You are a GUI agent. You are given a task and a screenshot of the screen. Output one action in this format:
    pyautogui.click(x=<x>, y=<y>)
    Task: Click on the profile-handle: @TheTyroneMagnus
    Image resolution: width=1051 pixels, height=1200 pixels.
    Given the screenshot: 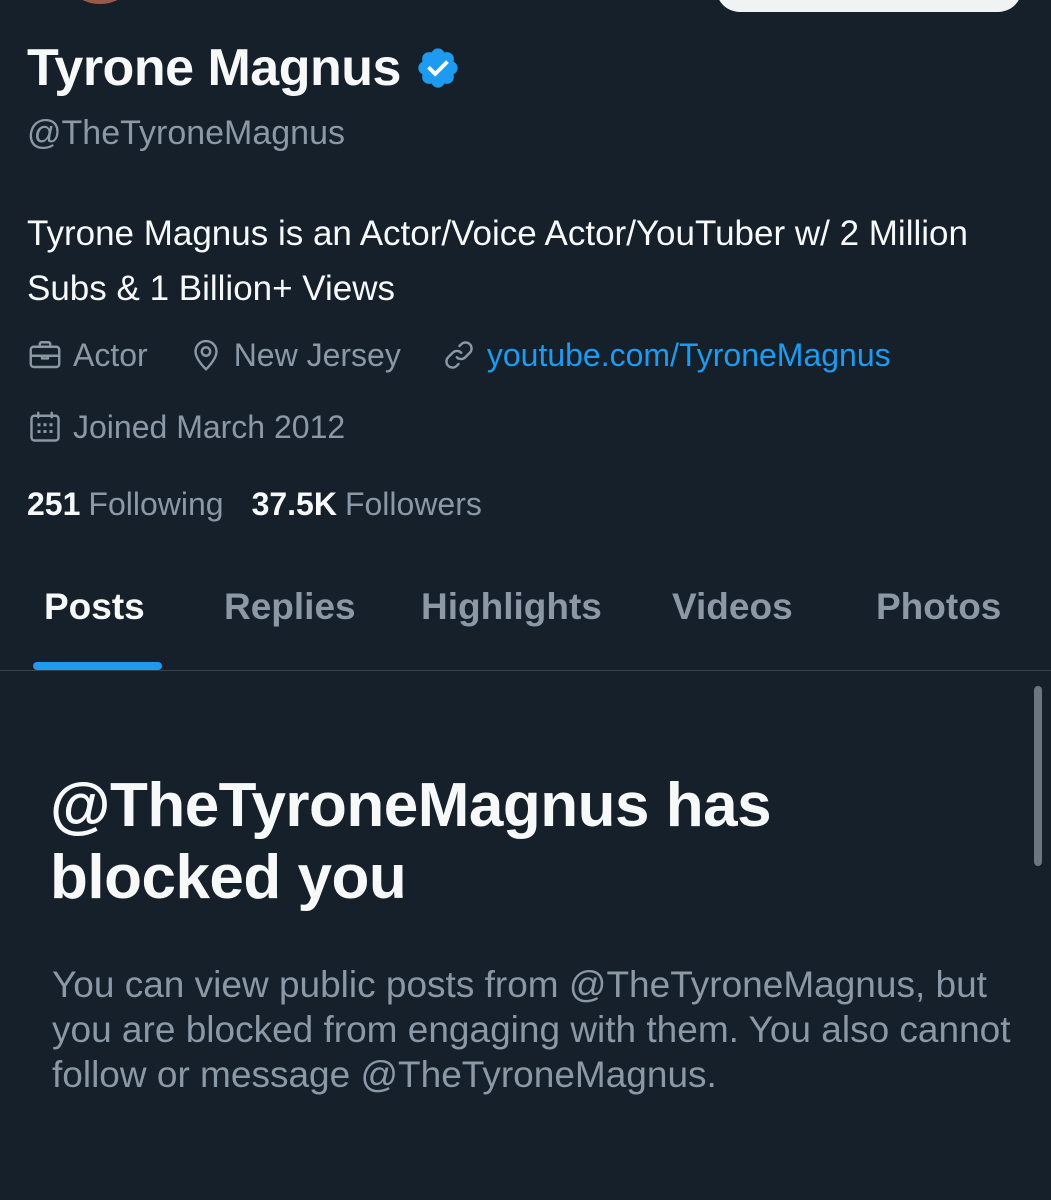 What is the action you would take?
    pyautogui.click(x=186, y=133)
    